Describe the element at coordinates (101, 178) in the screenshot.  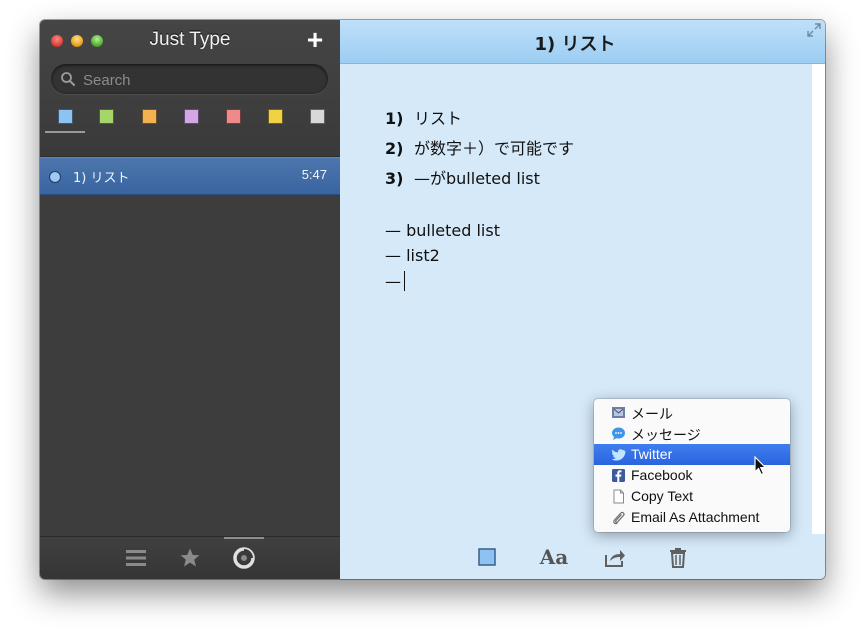
I see `note-item-title: 1) リスト` at that location.